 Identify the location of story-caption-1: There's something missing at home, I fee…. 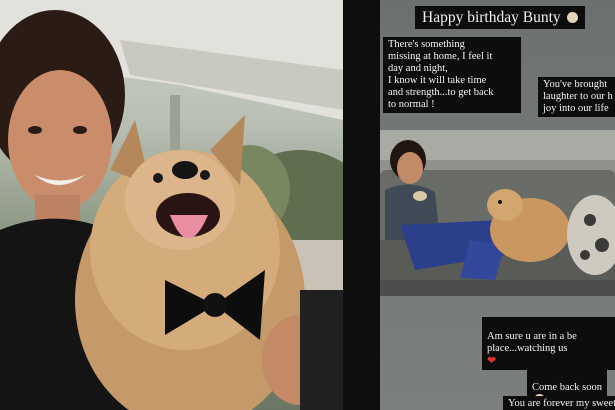
(452, 75).